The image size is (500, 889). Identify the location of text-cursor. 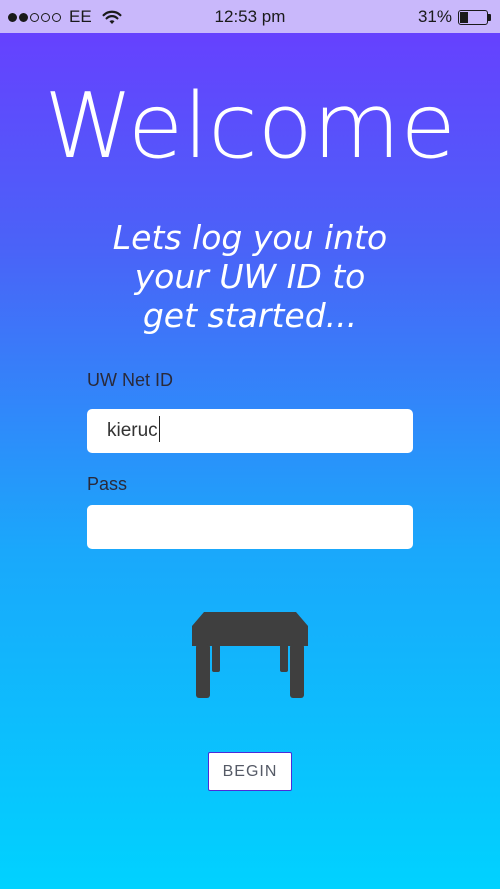
(159, 428).